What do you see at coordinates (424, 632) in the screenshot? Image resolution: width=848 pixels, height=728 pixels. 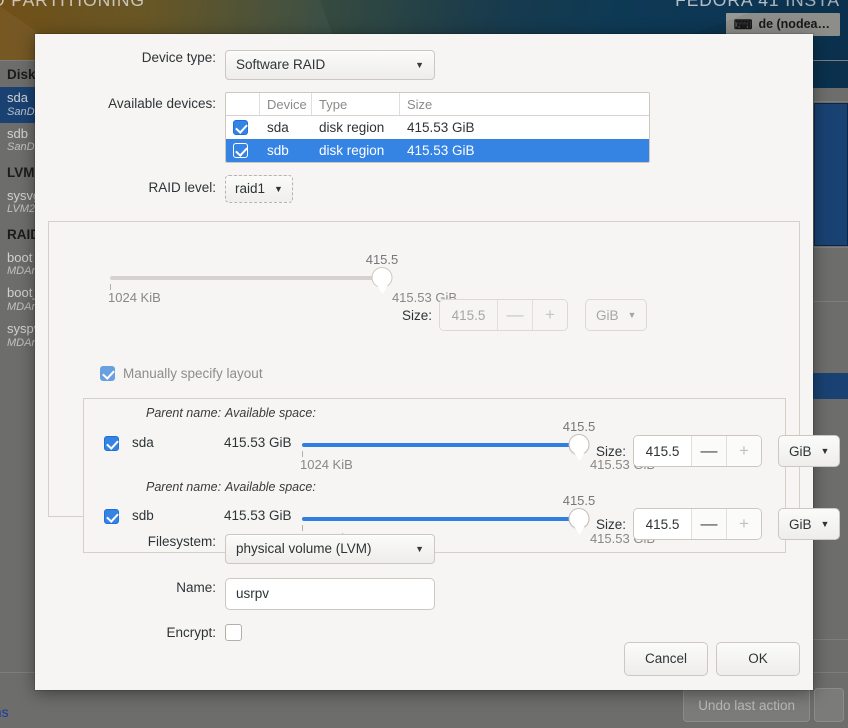 I see `encrypt-row: Encrypt:` at bounding box center [424, 632].